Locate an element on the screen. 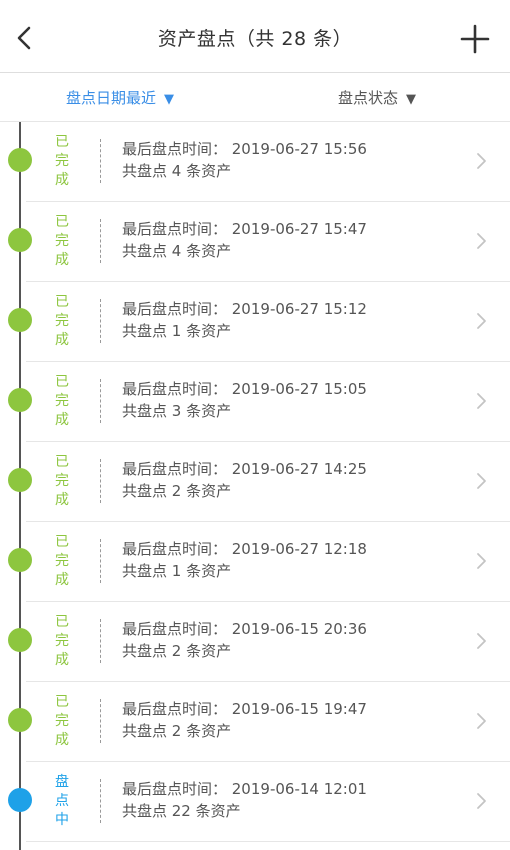 The width and height of the screenshot is (510, 850). record-info: 最后盘点时间： 2019-06-27 15:12 共盘点 1 条资产 is located at coordinates (244, 320).